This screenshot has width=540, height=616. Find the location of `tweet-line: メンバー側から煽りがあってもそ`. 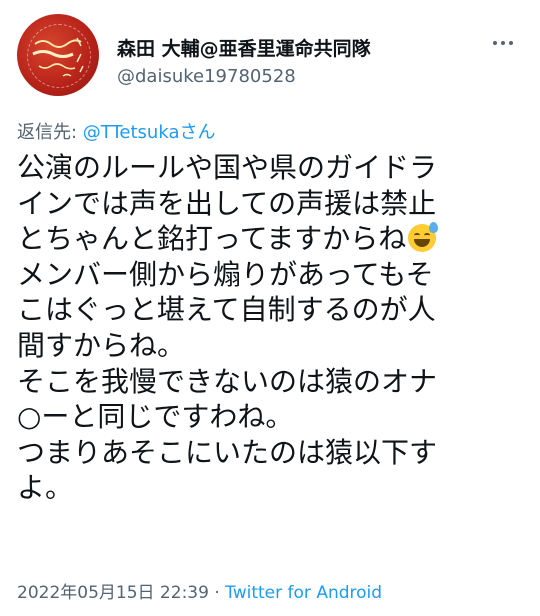

tweet-line: メンバー側から煽りがあってもそ is located at coordinates (225, 274).